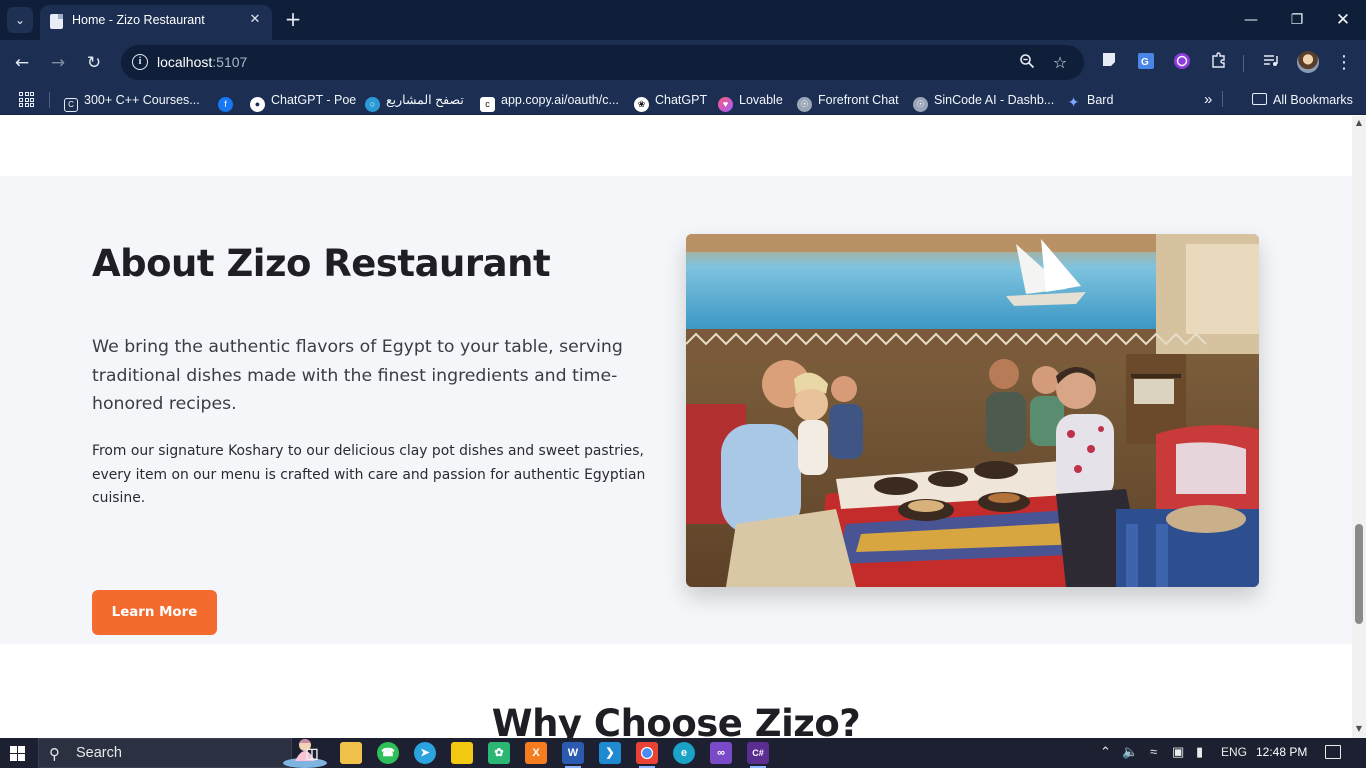 Image resolution: width=1366 pixels, height=769 pixels. Describe the element at coordinates (1153, 751) in the screenshot. I see `wifi-icon: ≈` at that location.